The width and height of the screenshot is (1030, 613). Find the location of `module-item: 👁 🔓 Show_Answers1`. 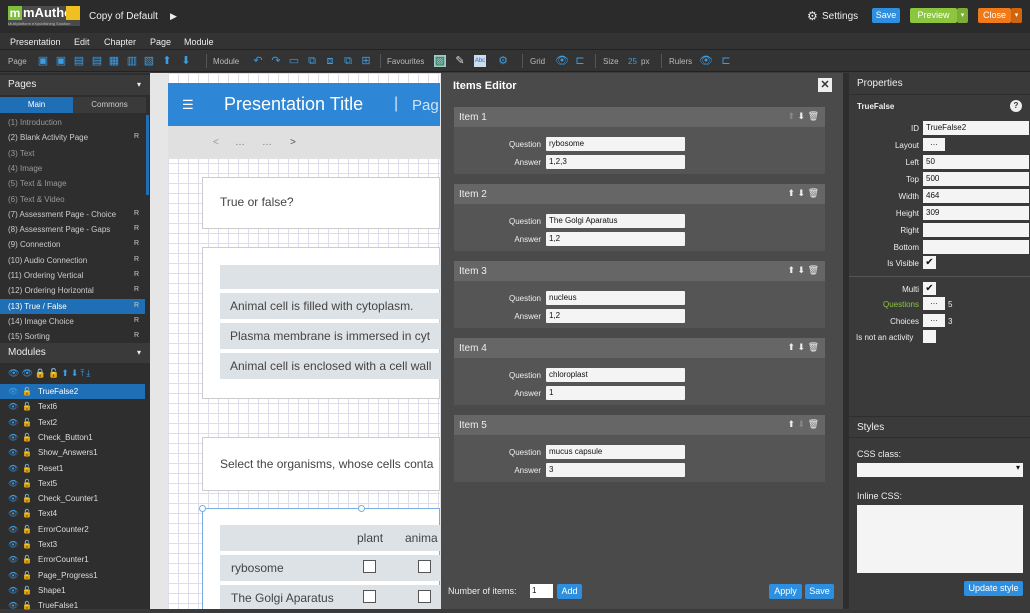

module-item: 👁 🔓 Show_Answers1 is located at coordinates (72, 452).